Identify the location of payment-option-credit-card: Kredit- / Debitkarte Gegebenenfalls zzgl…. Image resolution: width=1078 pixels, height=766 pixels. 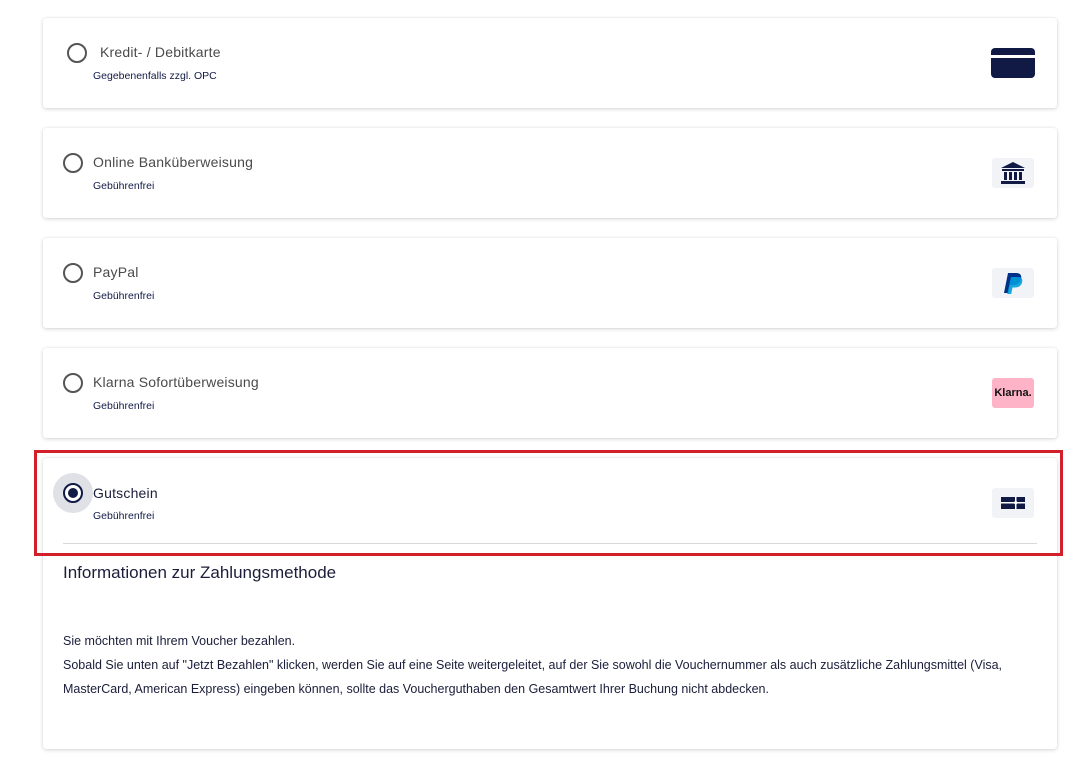
(550, 63).